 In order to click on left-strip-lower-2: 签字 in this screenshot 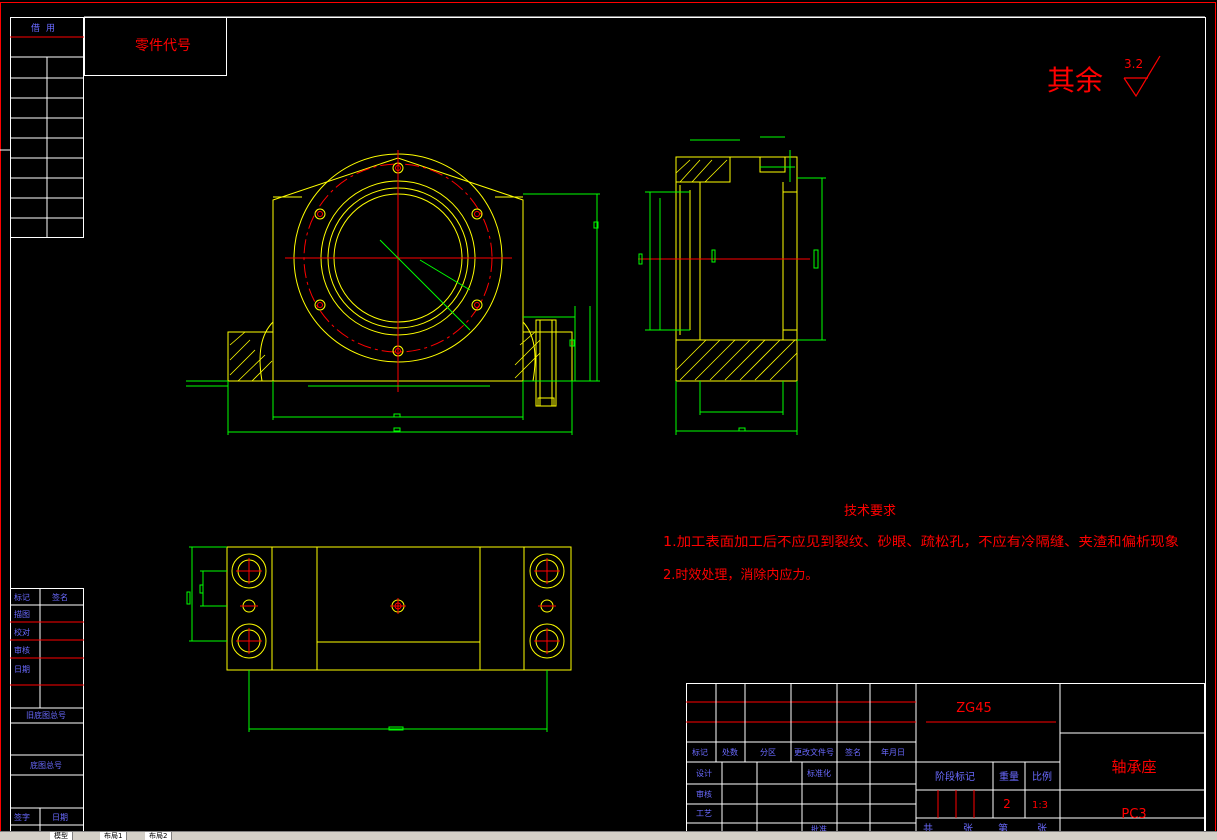, I will do `click(22, 817)`.